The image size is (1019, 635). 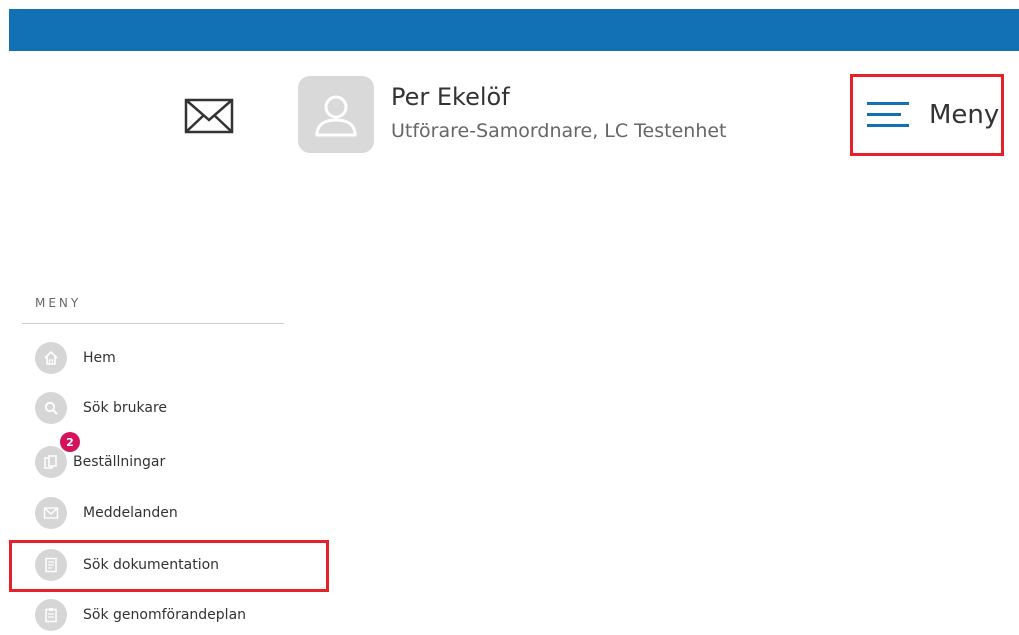 I want to click on user-icon, so click(x=336, y=115).